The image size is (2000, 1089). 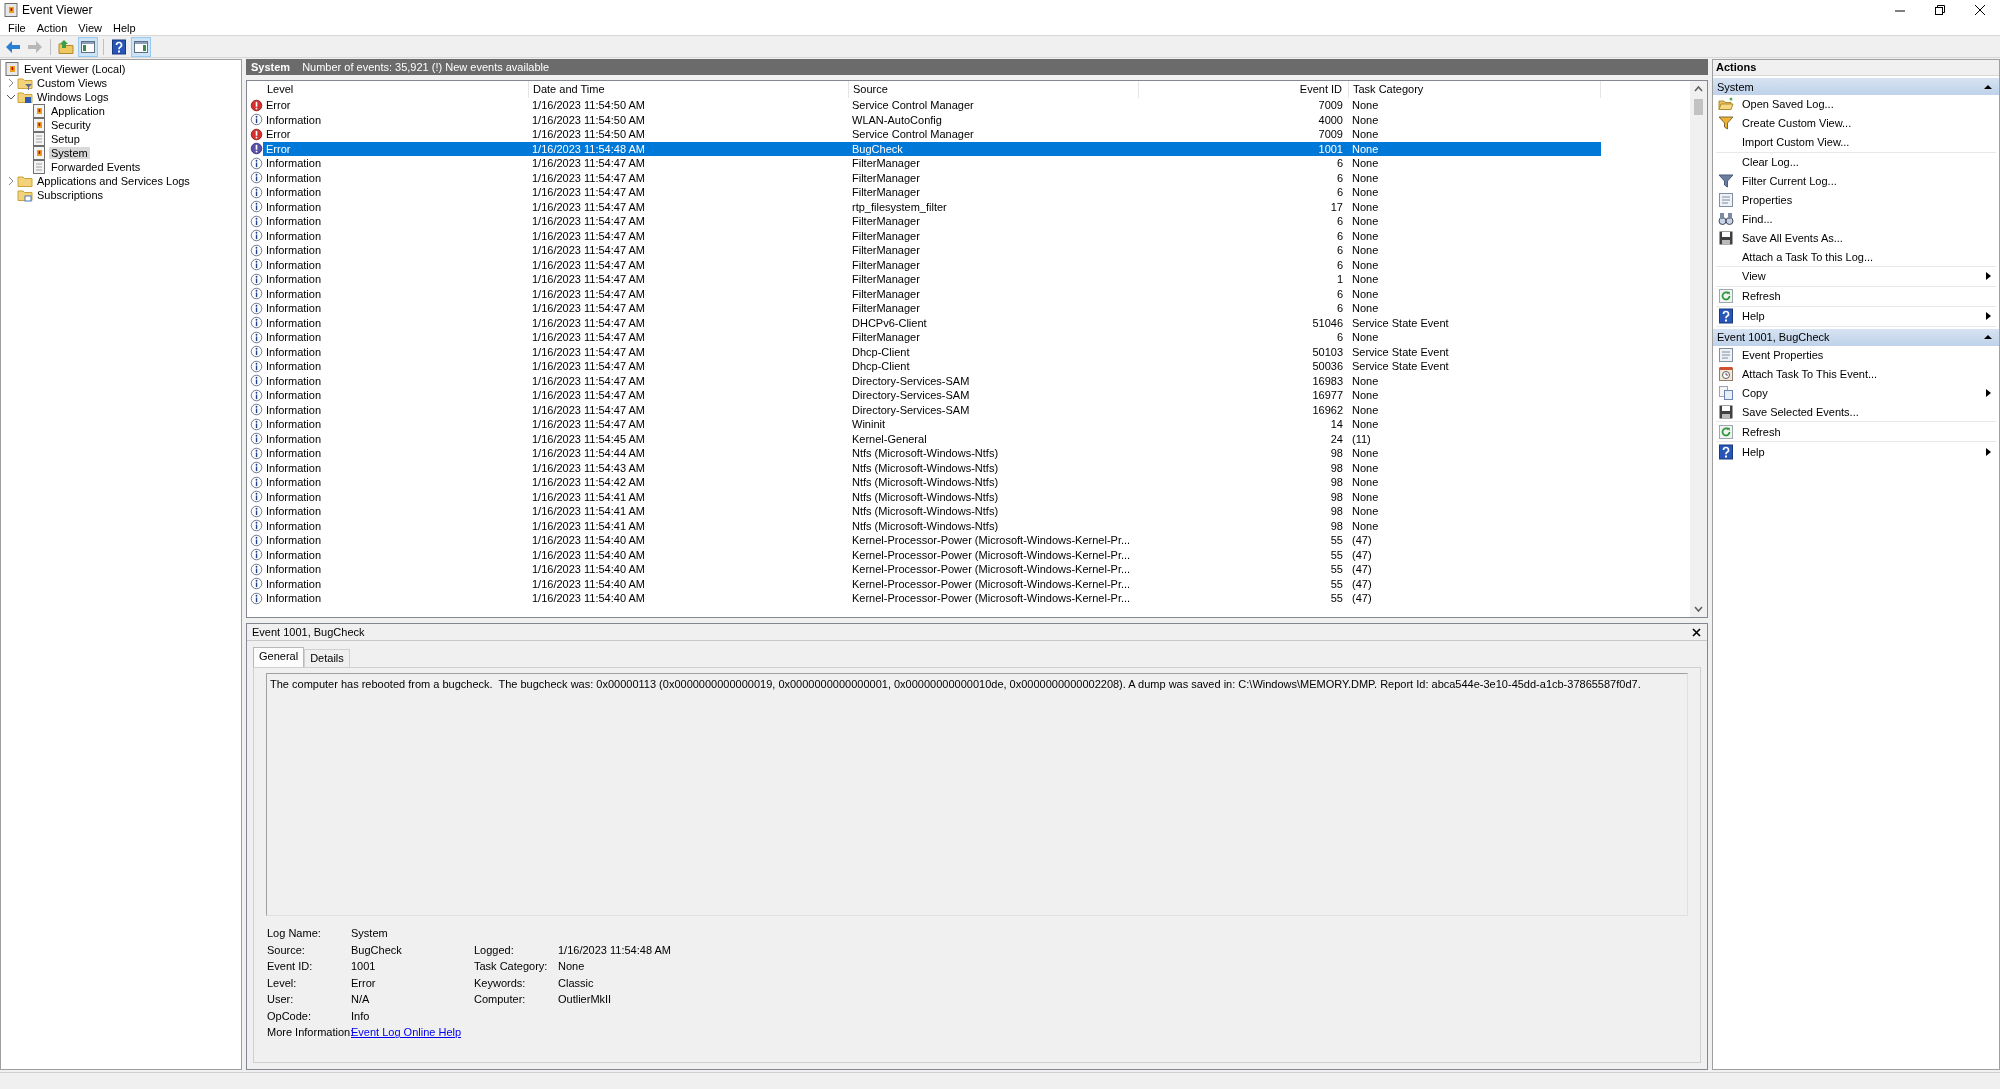 What do you see at coordinates (65, 139) in the screenshot?
I see `tree-item: Setup` at bounding box center [65, 139].